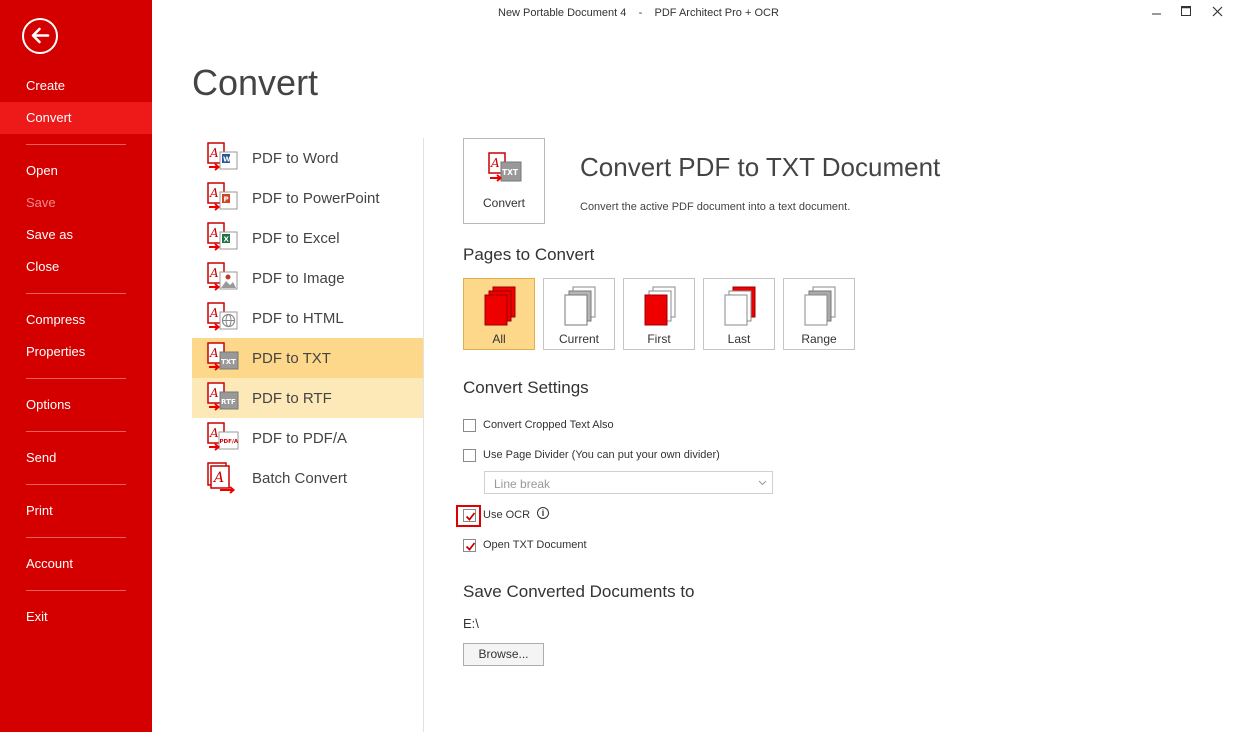 The height and width of the screenshot is (732, 1233). What do you see at coordinates (298, 278) in the screenshot?
I see `convert-item-label: PDF to Image` at bounding box center [298, 278].